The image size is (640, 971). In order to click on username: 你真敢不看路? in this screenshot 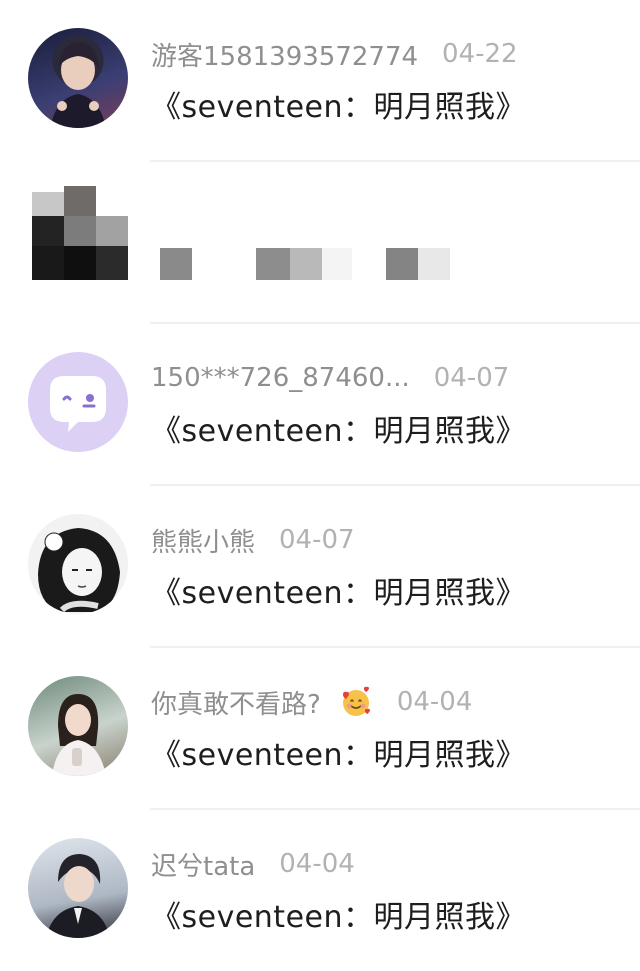, I will do `click(236, 702)`.